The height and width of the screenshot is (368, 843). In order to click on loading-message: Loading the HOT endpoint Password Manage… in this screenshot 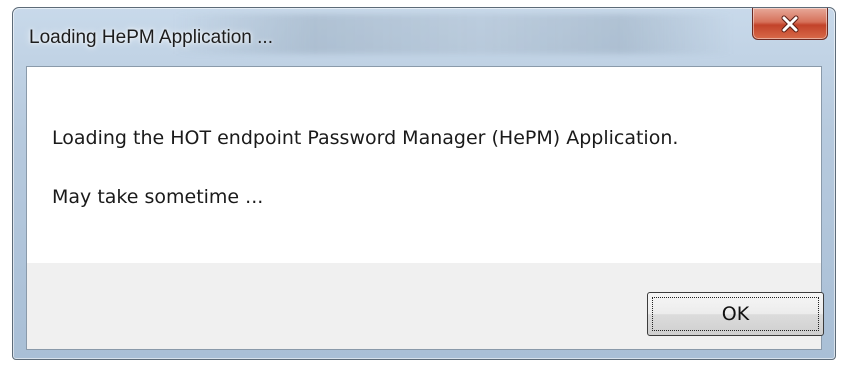, I will do `click(365, 138)`.